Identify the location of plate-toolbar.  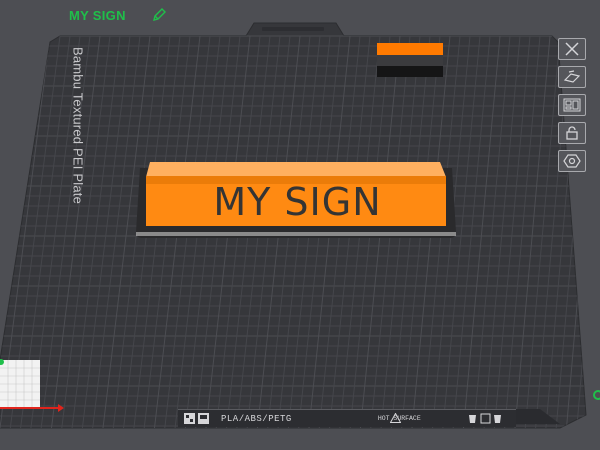
(574, 105).